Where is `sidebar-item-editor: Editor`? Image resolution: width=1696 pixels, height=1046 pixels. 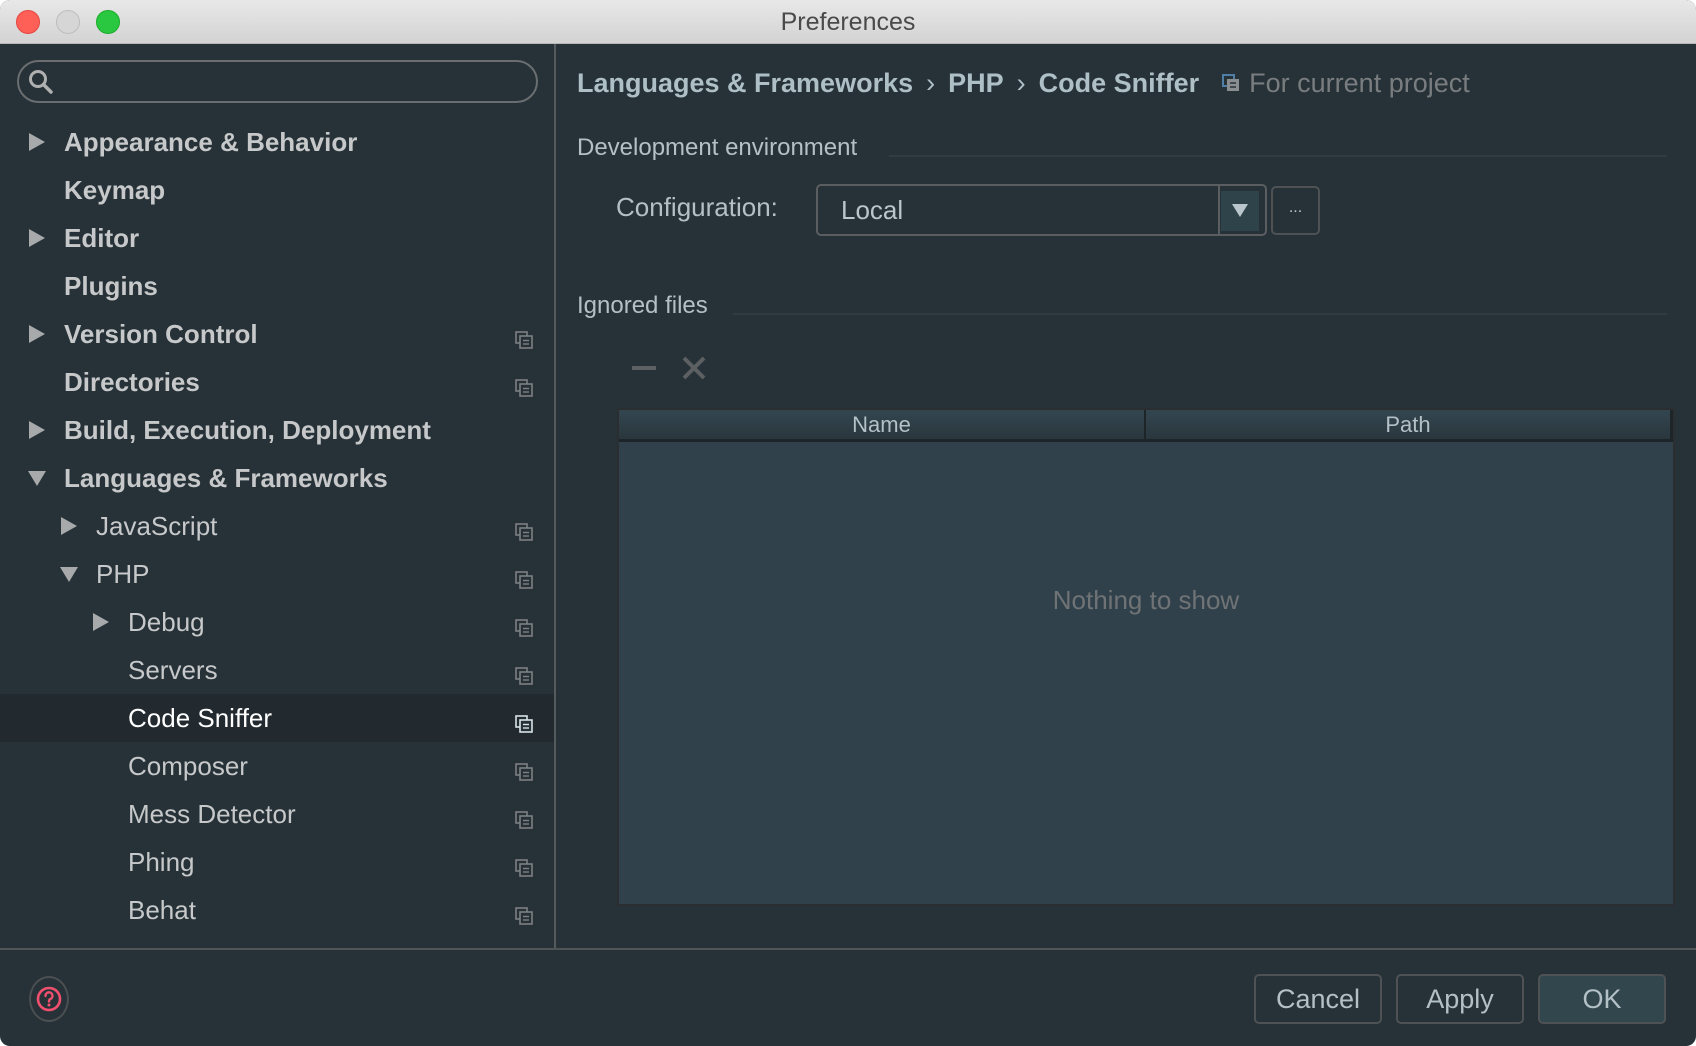 sidebar-item-editor: Editor is located at coordinates (277, 238).